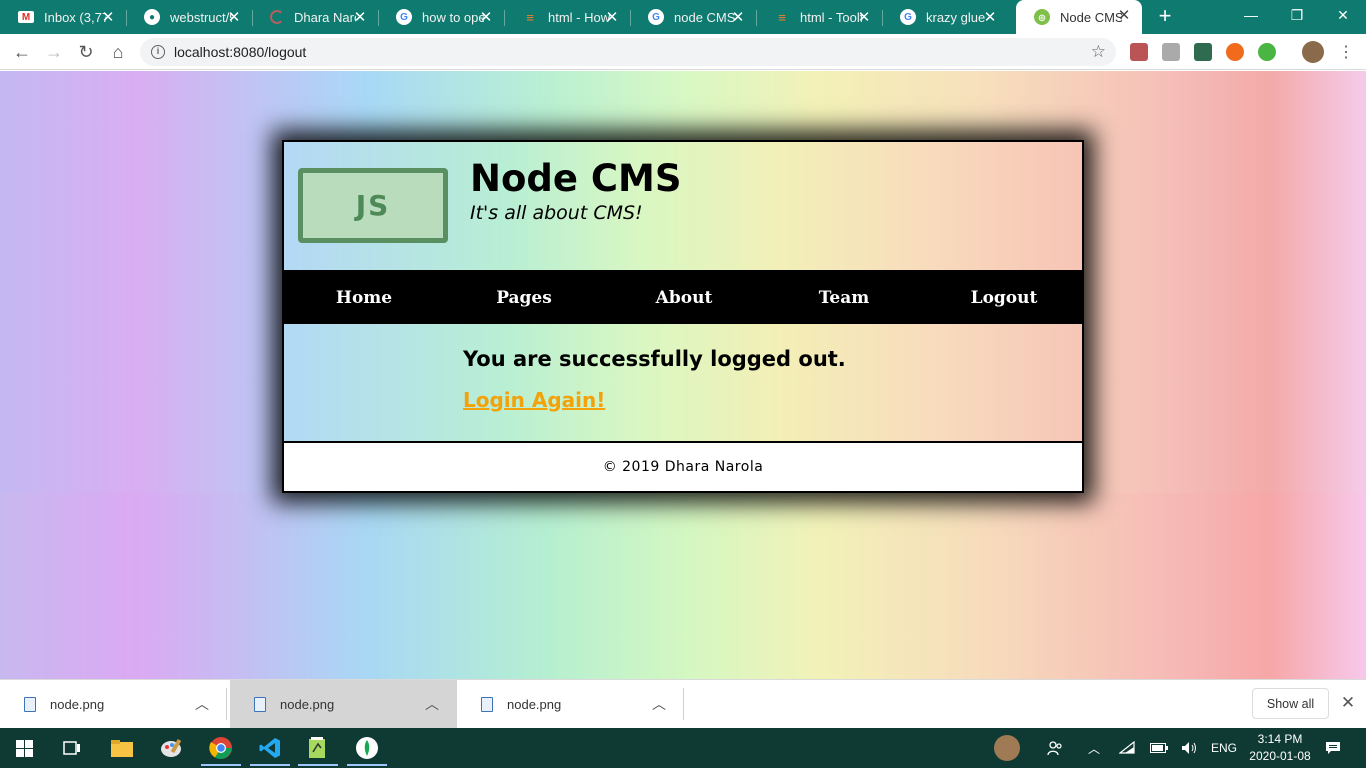 The height and width of the screenshot is (768, 1366). What do you see at coordinates (1139, 52) in the screenshot?
I see `pdf-extension-icon` at bounding box center [1139, 52].